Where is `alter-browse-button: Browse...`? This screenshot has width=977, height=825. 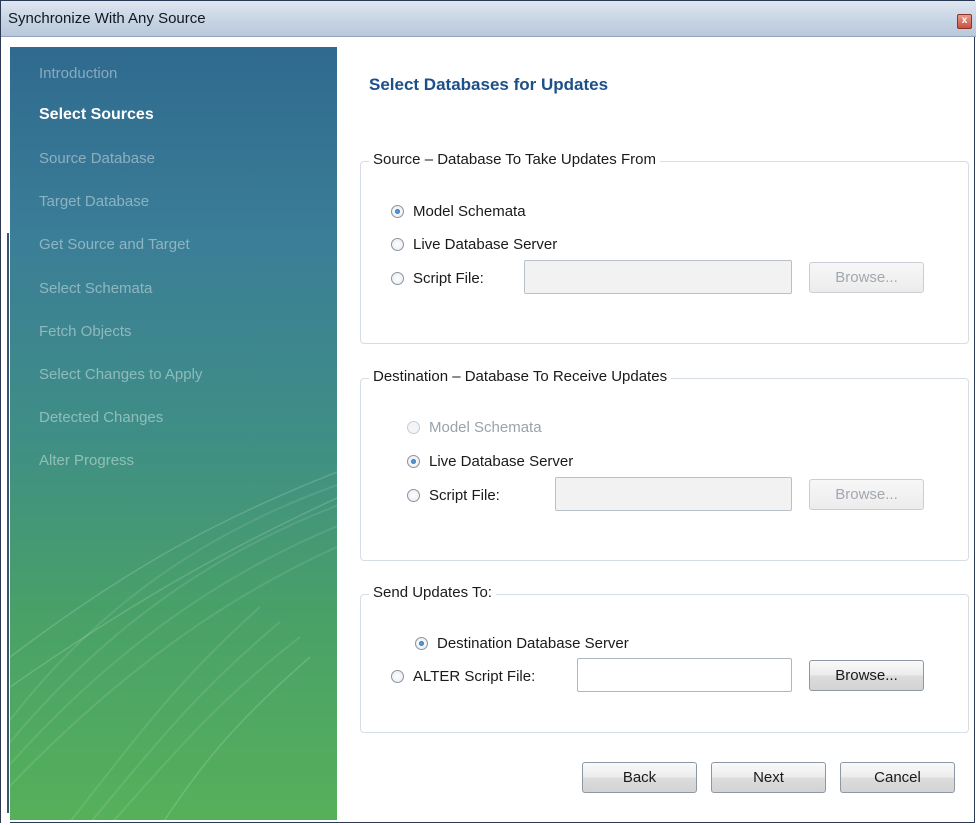 alter-browse-button: Browse... is located at coordinates (866, 675).